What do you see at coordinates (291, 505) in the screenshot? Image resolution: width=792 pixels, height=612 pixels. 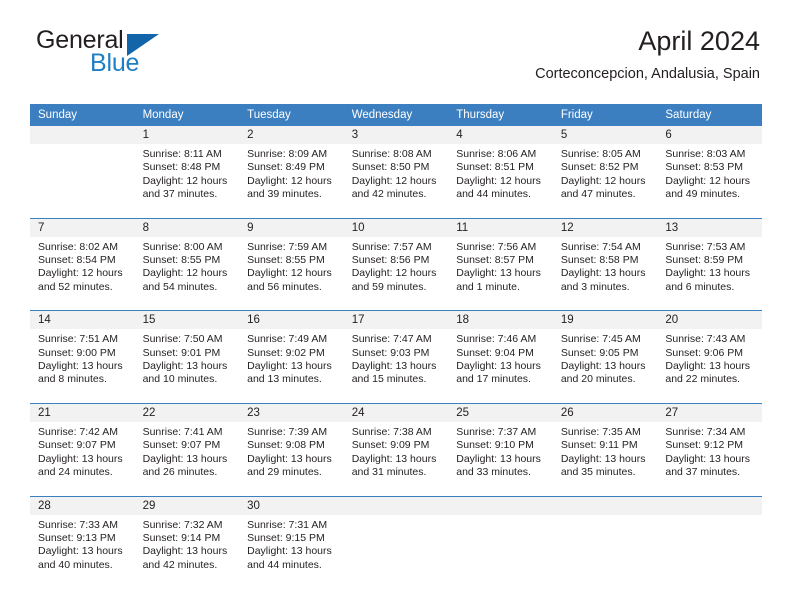 I see `day-number-cell: 30` at bounding box center [291, 505].